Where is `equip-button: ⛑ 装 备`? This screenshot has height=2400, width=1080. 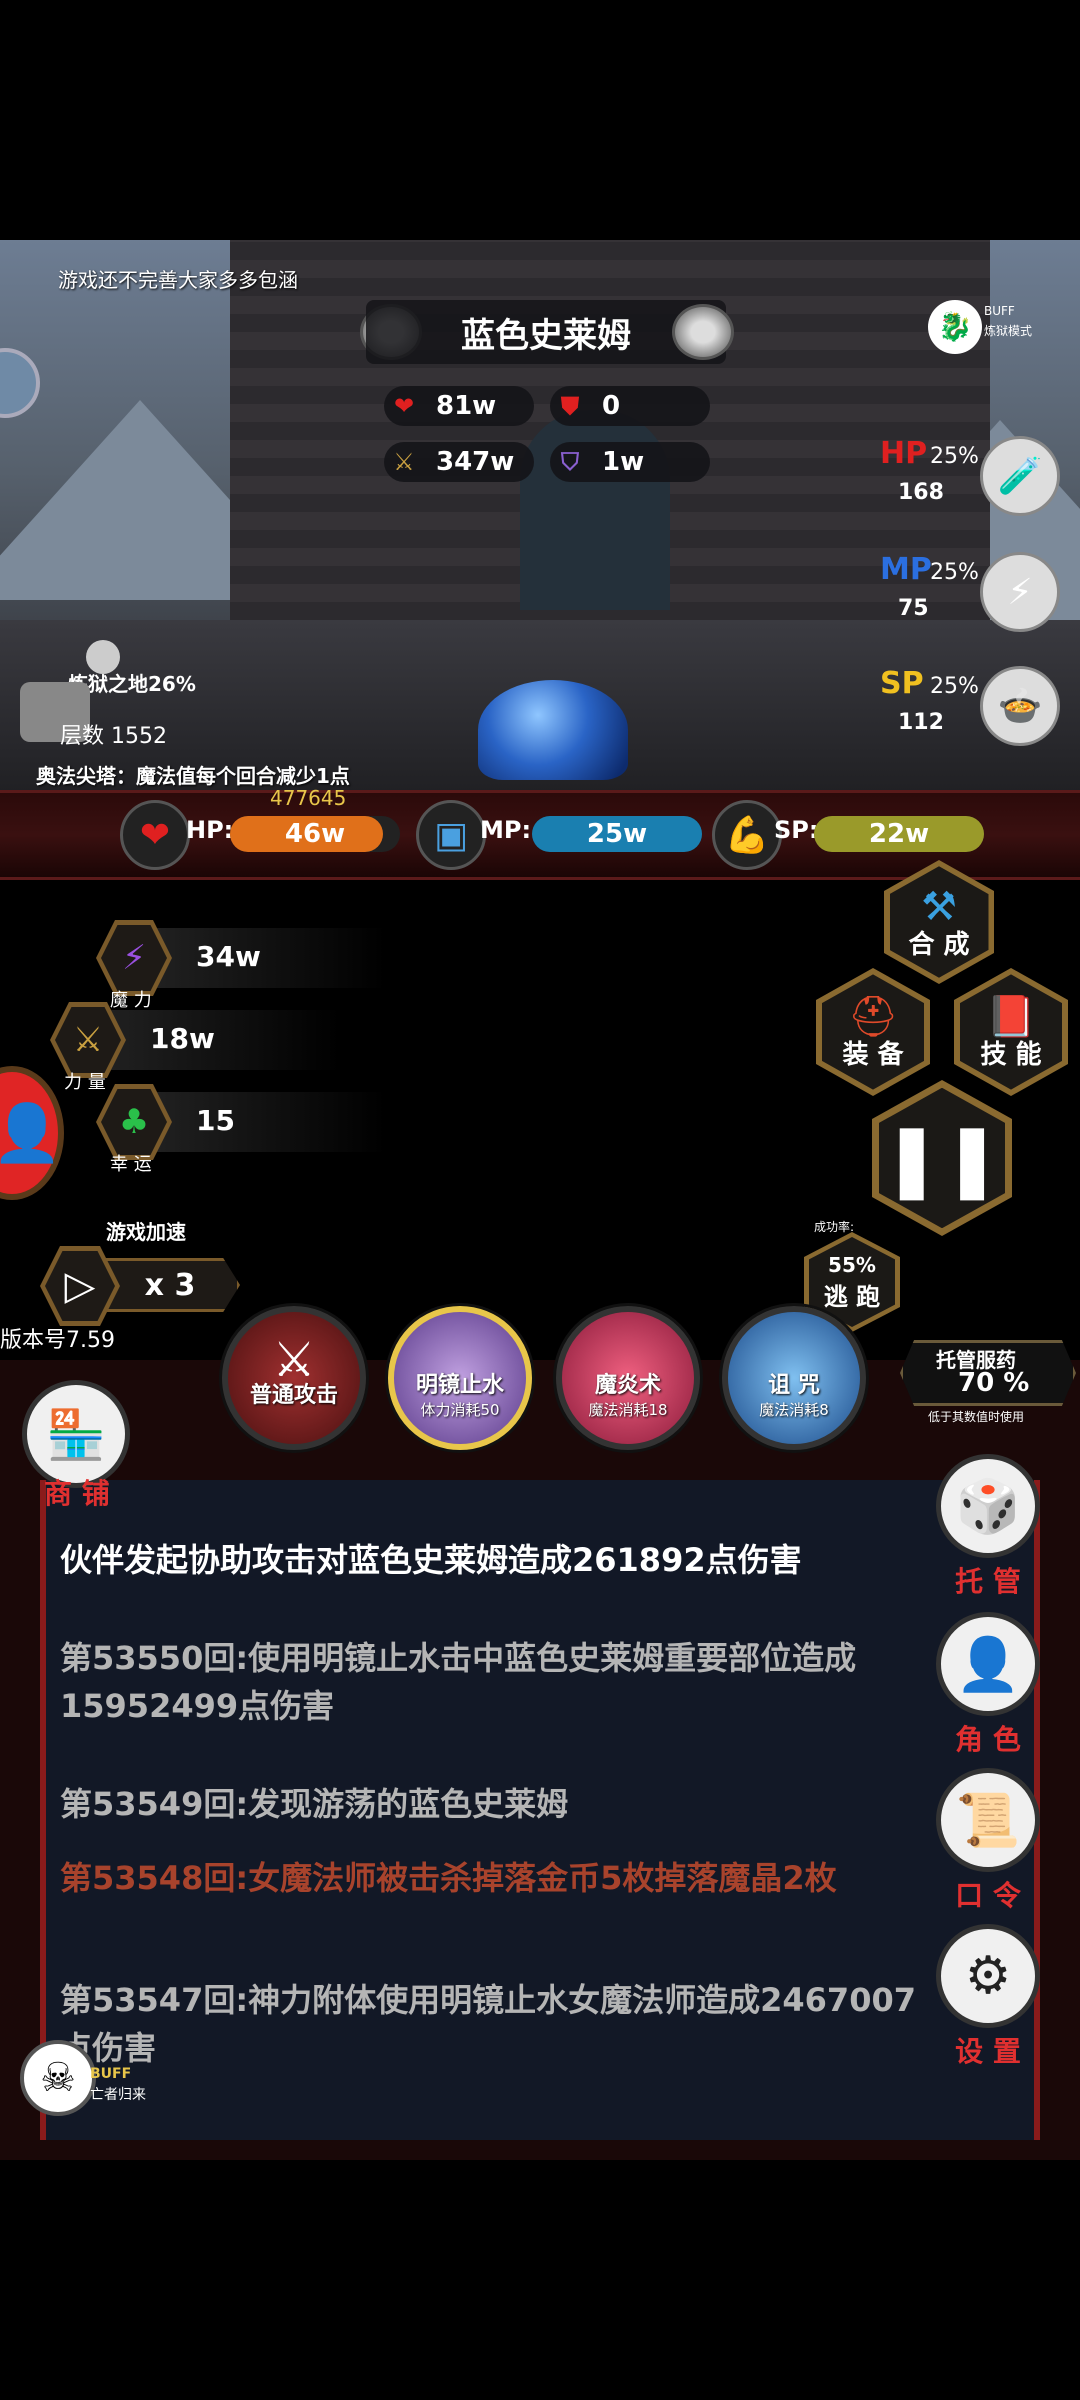
equip-button: ⛑ 装 备 is located at coordinates (873, 1032).